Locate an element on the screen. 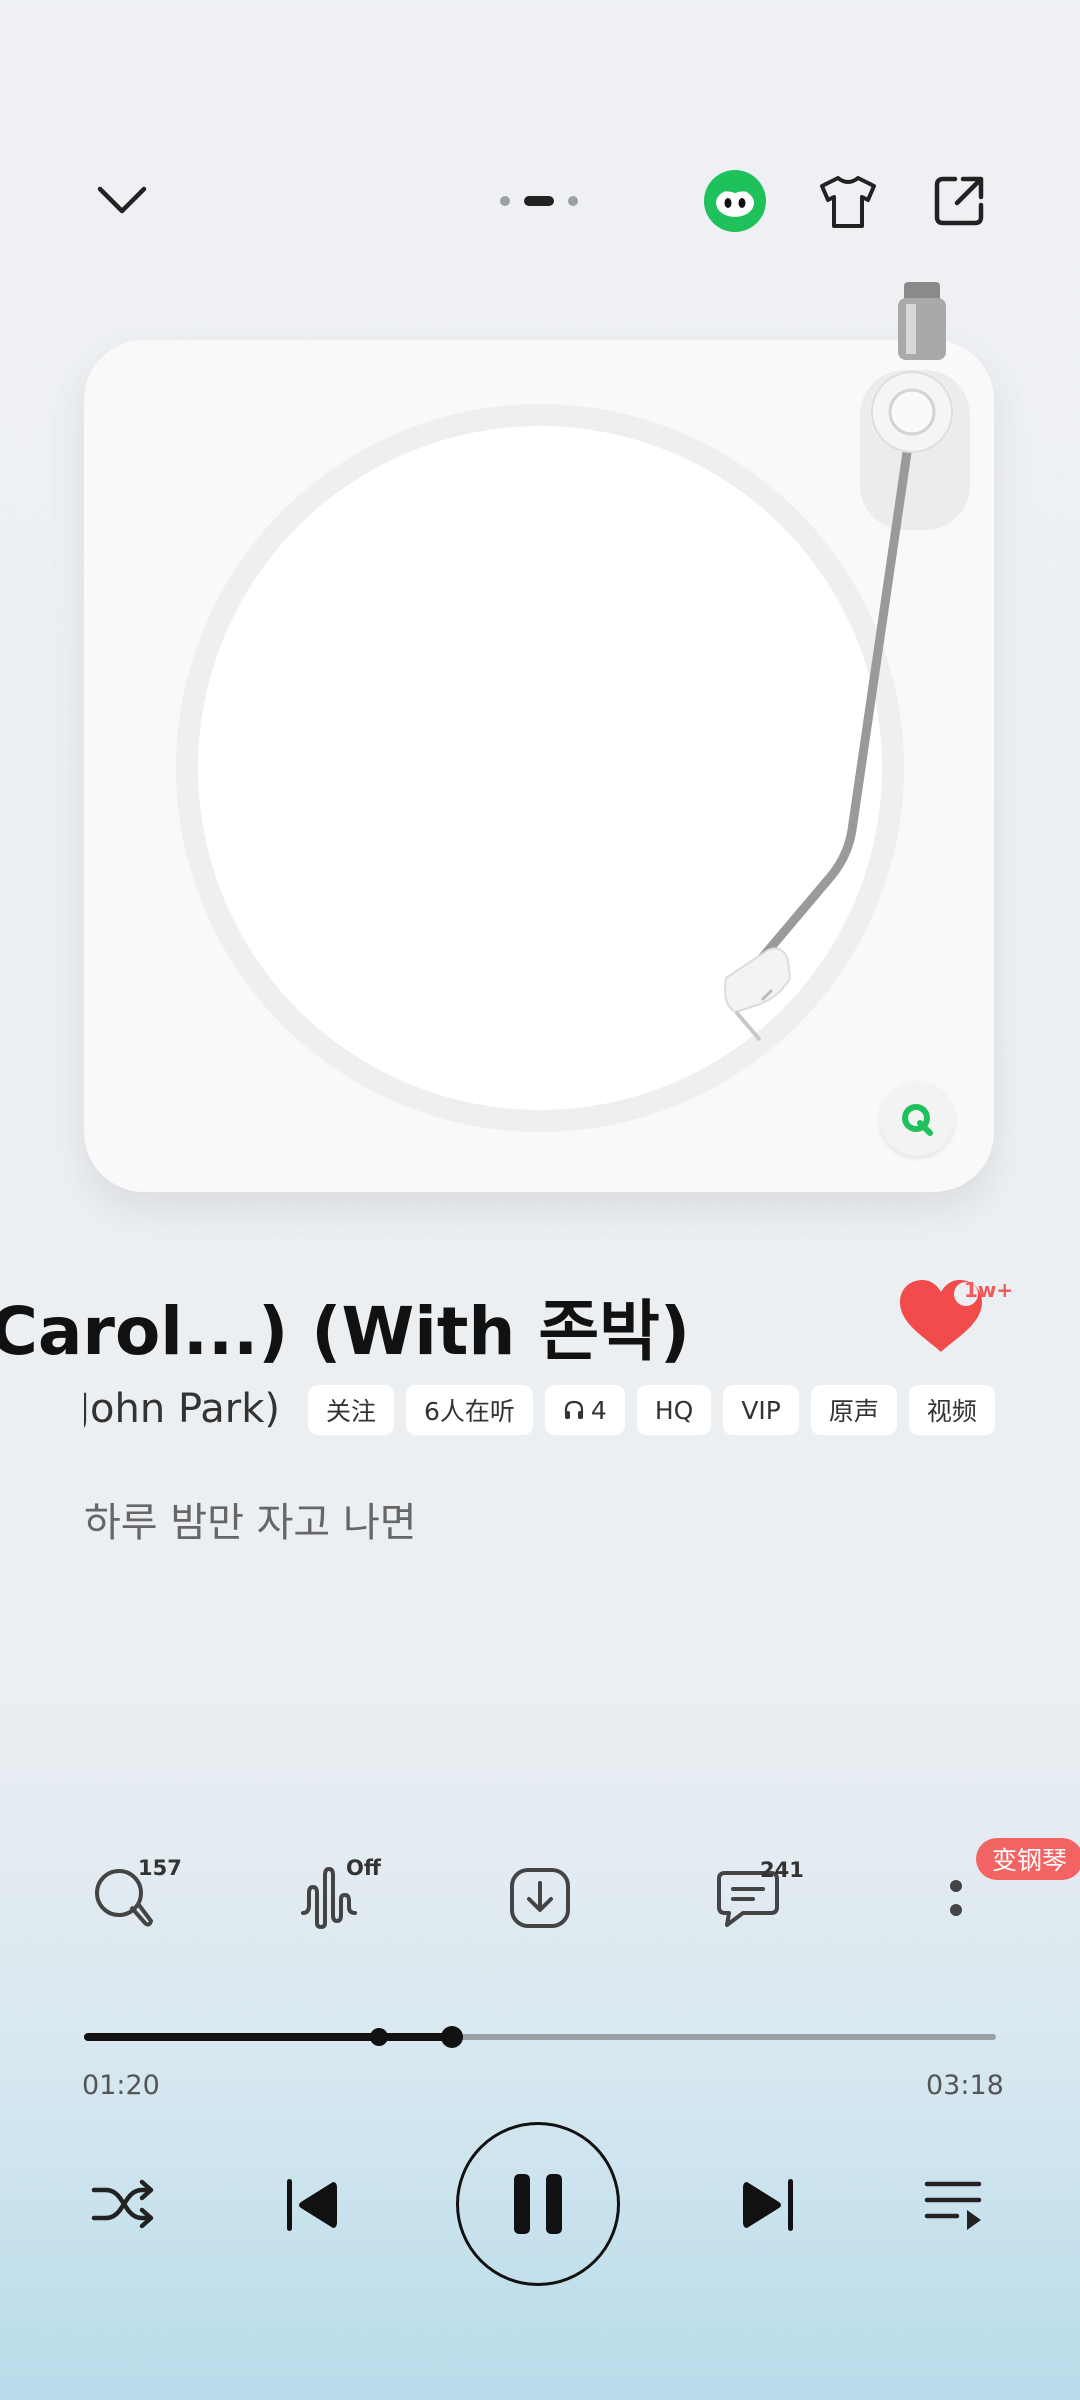  more-vertical-icon is located at coordinates (956, 1898).